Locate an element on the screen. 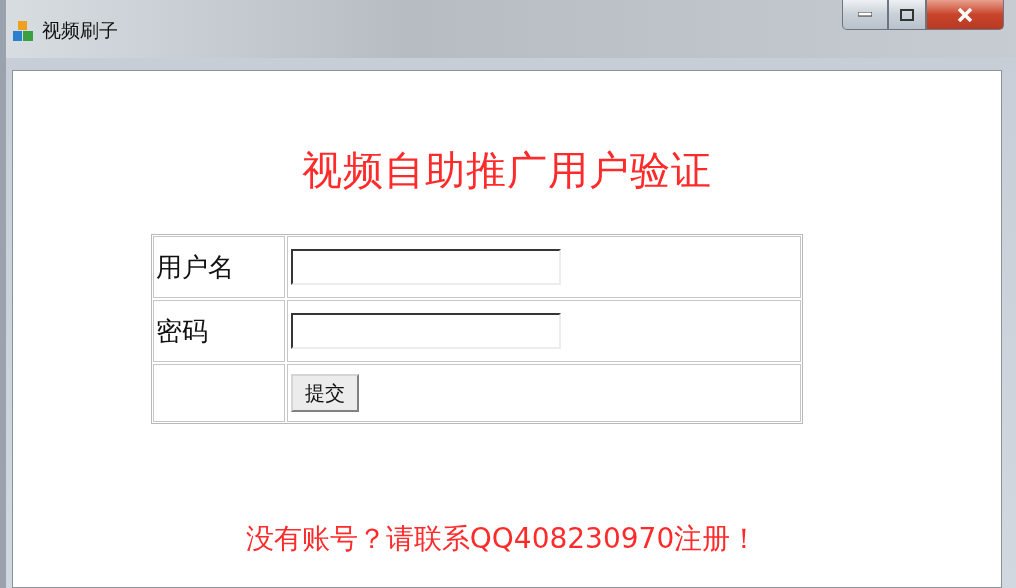 This screenshot has width=1016, height=588. maximize-icon is located at coordinates (907, 14).